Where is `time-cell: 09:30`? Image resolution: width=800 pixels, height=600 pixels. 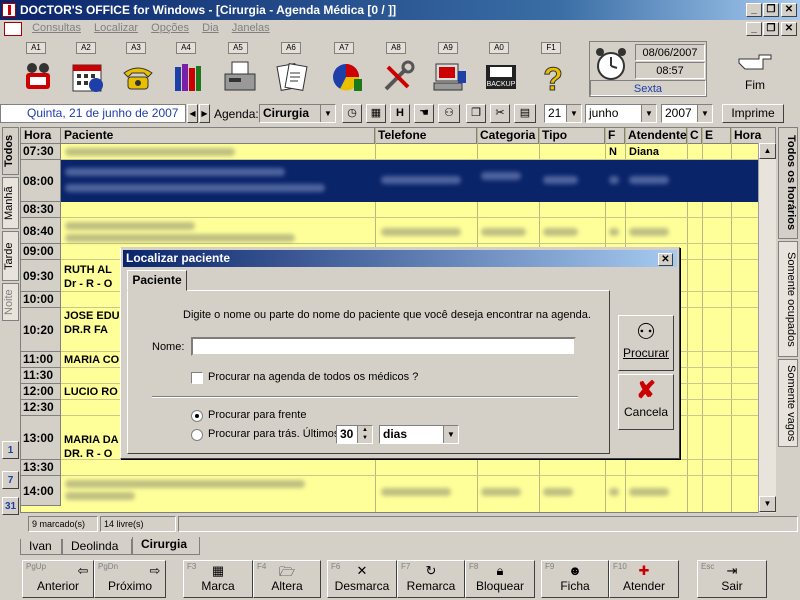 time-cell: 09:30 is located at coordinates (41, 276).